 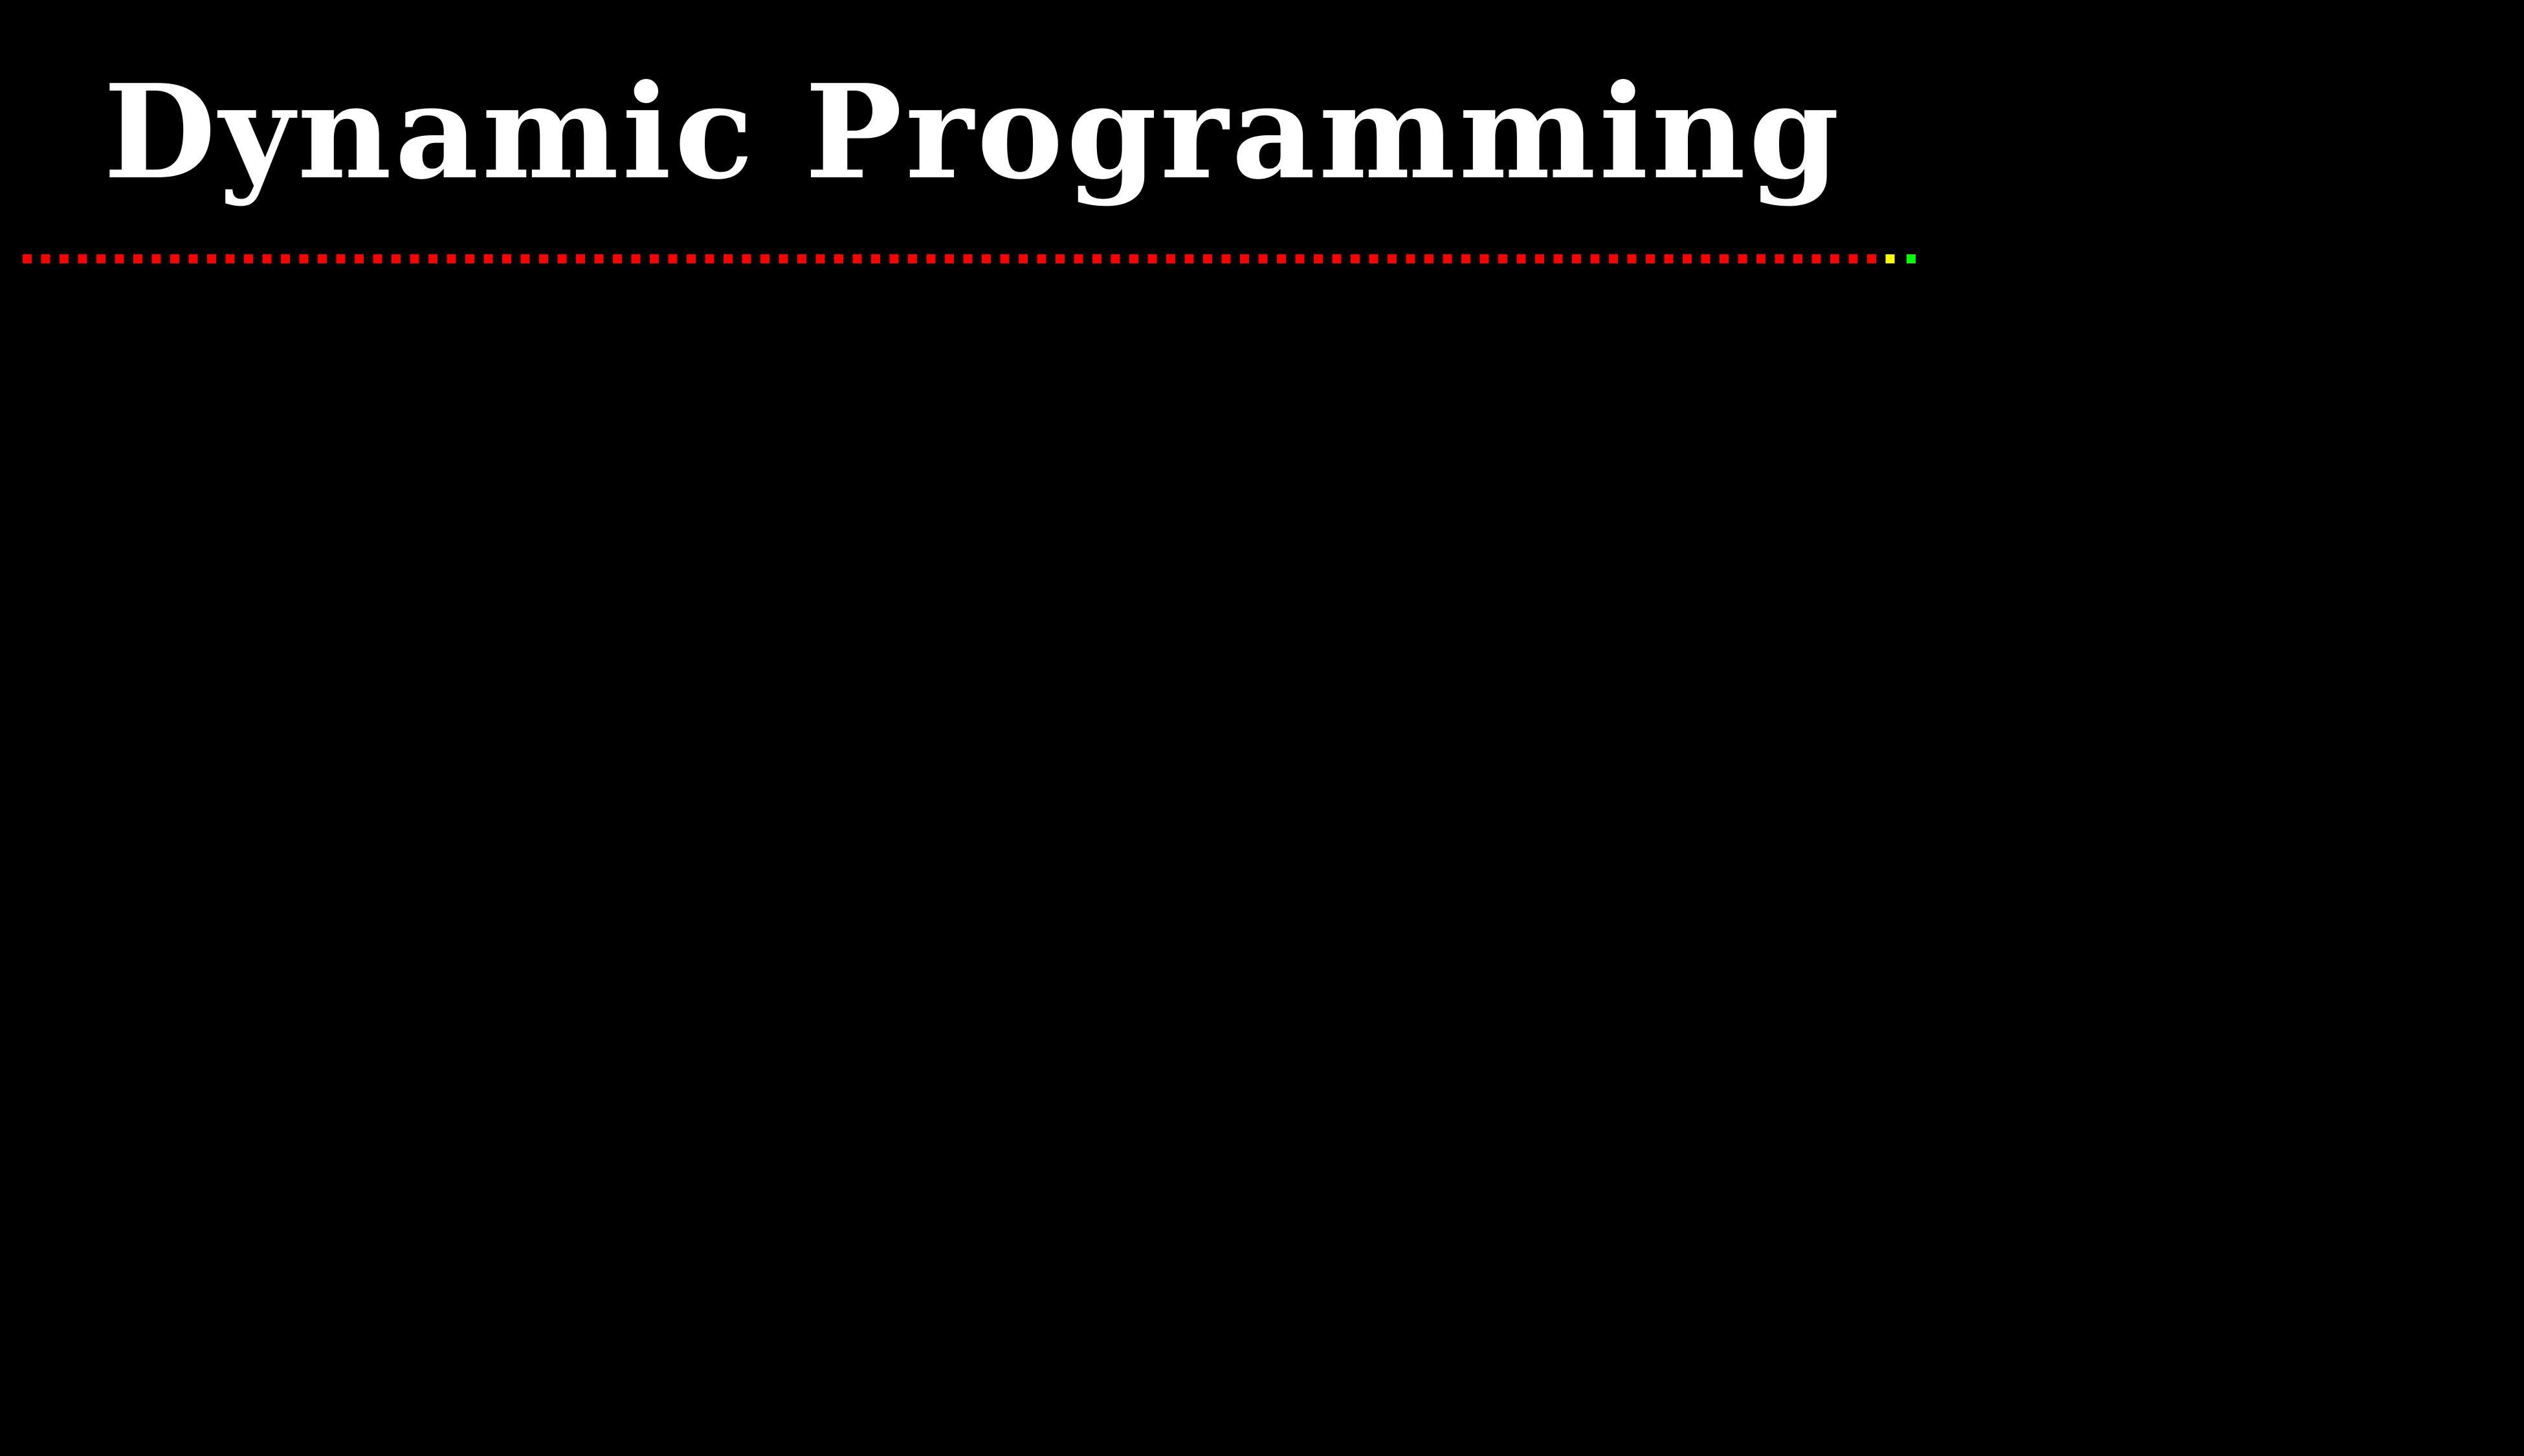 I want to click on progress-dot-current, so click(x=1890, y=258).